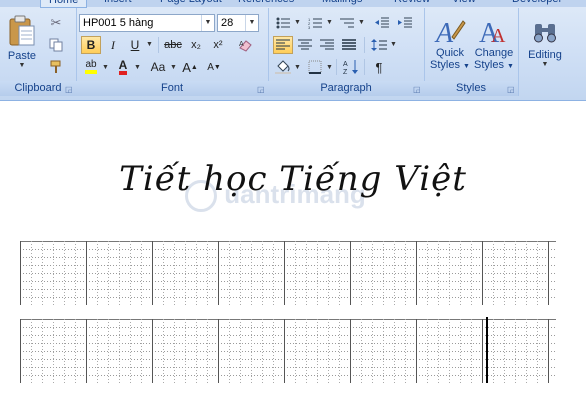  Describe the element at coordinates (305, 45) in the screenshot. I see `align-center-button` at that location.